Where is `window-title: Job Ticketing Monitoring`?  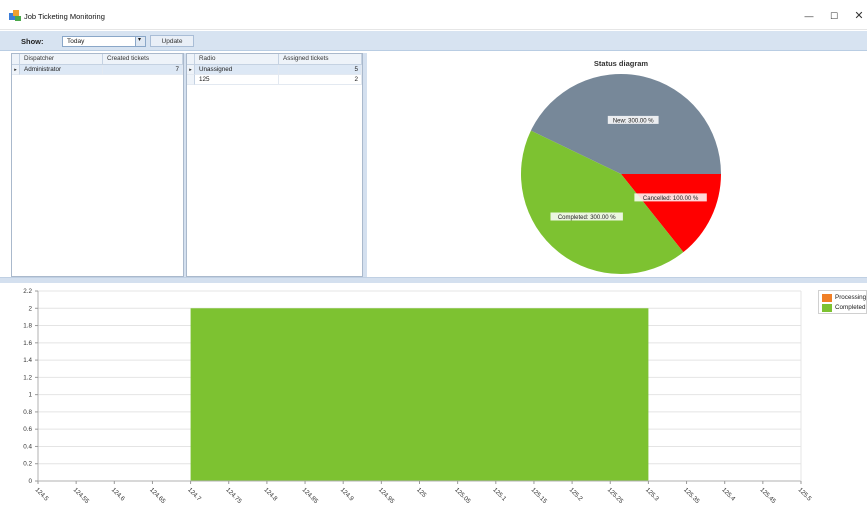 window-title: Job Ticketing Monitoring is located at coordinates (64, 16).